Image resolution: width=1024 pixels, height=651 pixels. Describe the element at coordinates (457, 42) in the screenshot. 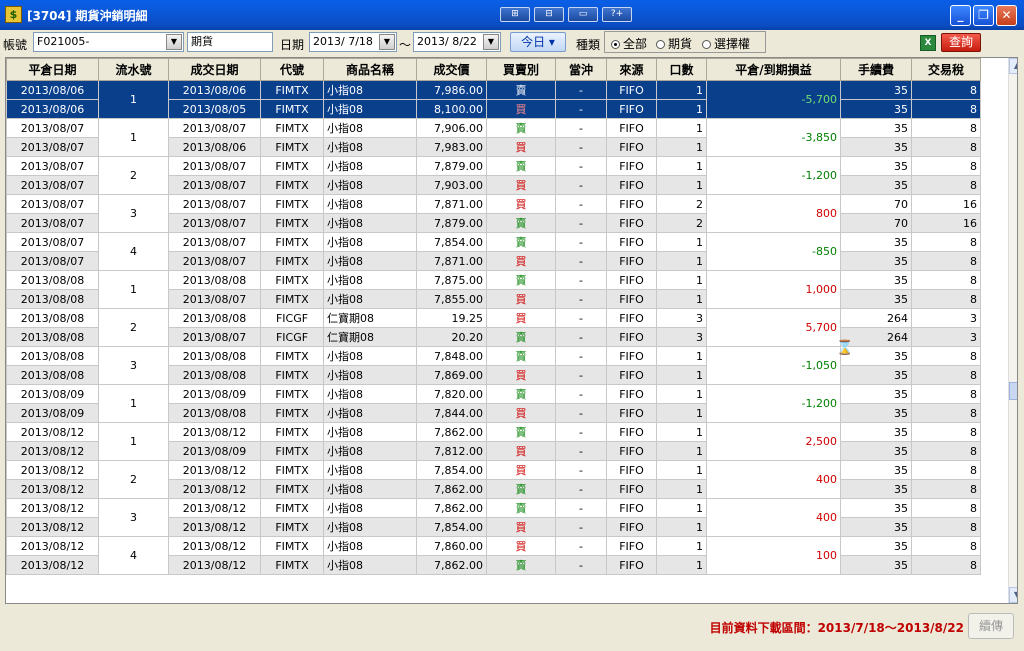

I see `date-to-picker: 2013/ 8/22 ▼` at that location.